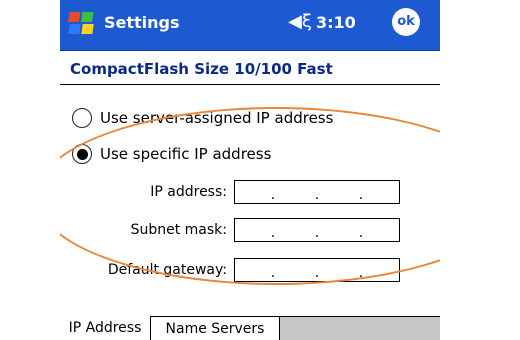 This screenshot has width=520, height=340. What do you see at coordinates (82, 118) in the screenshot?
I see `radio-button-unchecked` at bounding box center [82, 118].